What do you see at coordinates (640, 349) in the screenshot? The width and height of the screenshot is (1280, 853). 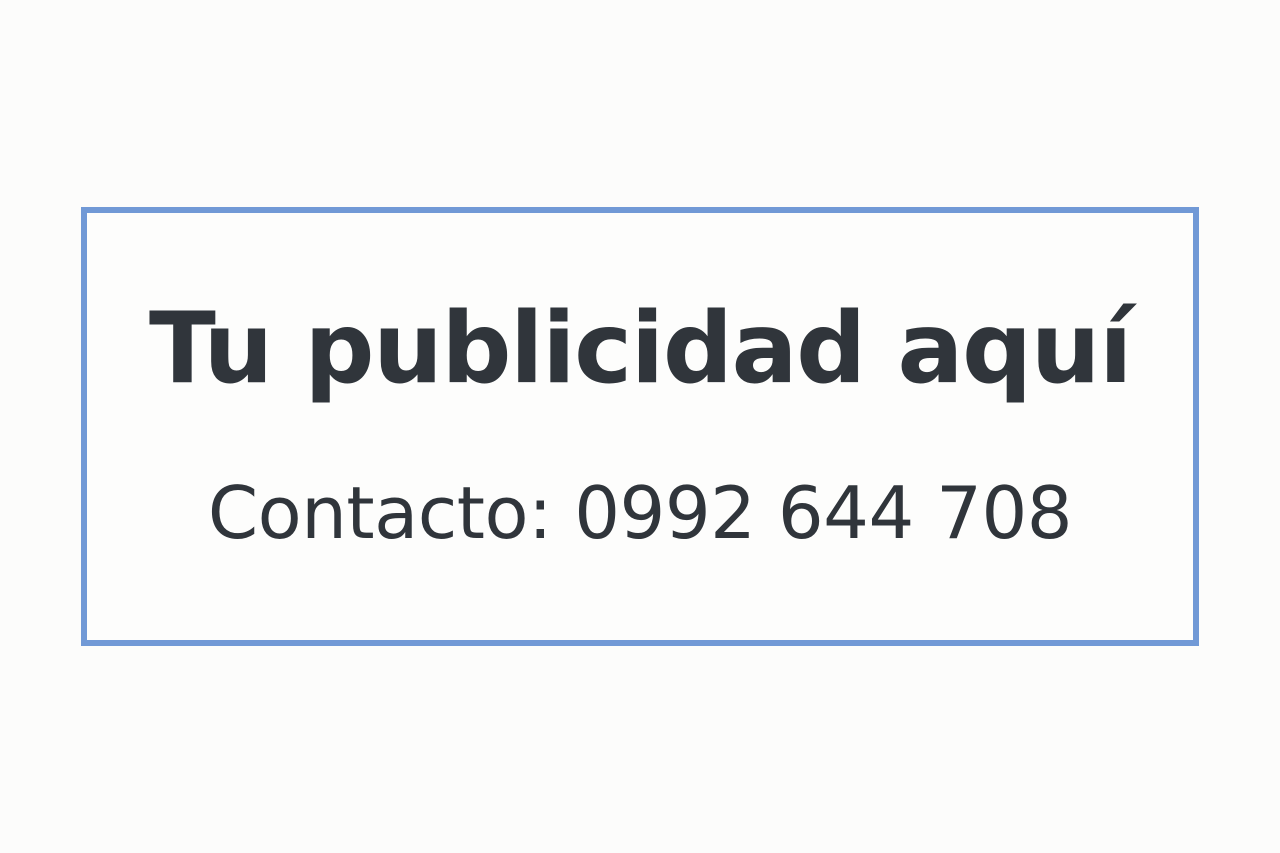 I see `ad-headline: Tu publicidad aquí` at bounding box center [640, 349].